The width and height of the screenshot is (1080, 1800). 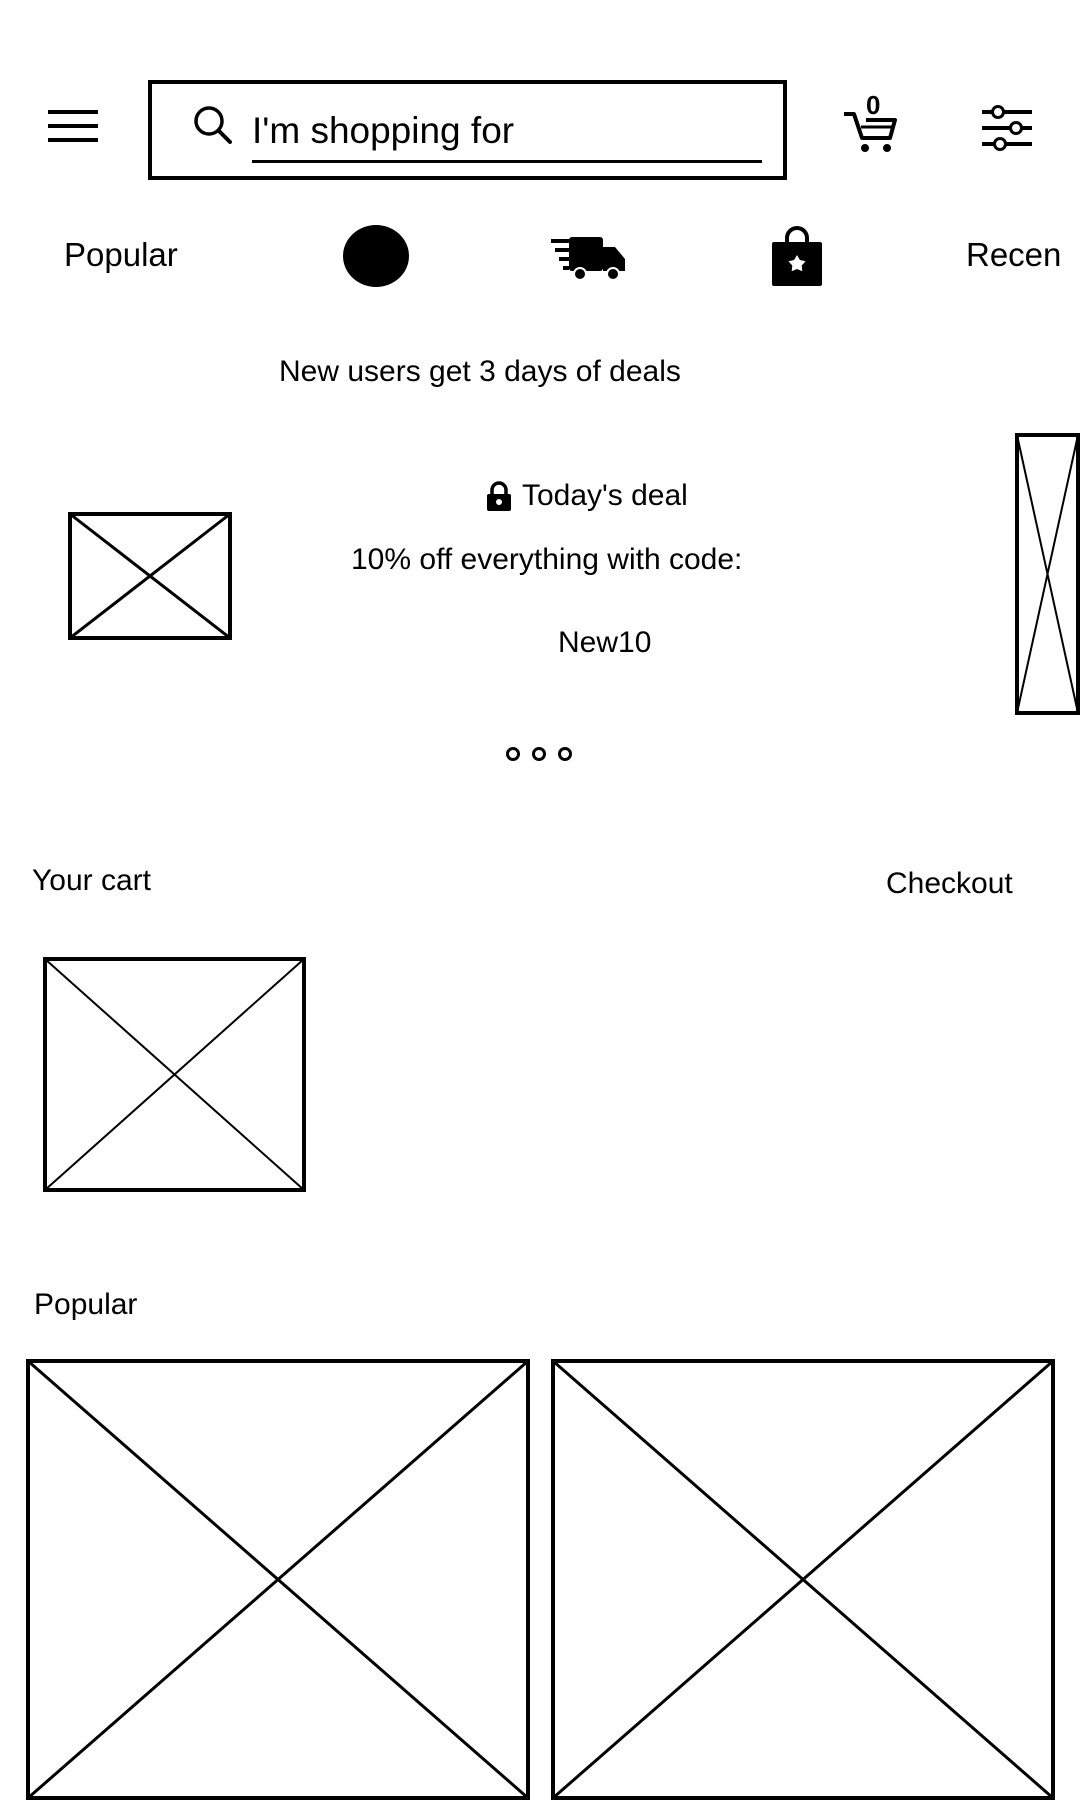 What do you see at coordinates (213, 125) in the screenshot?
I see `search-icon` at bounding box center [213, 125].